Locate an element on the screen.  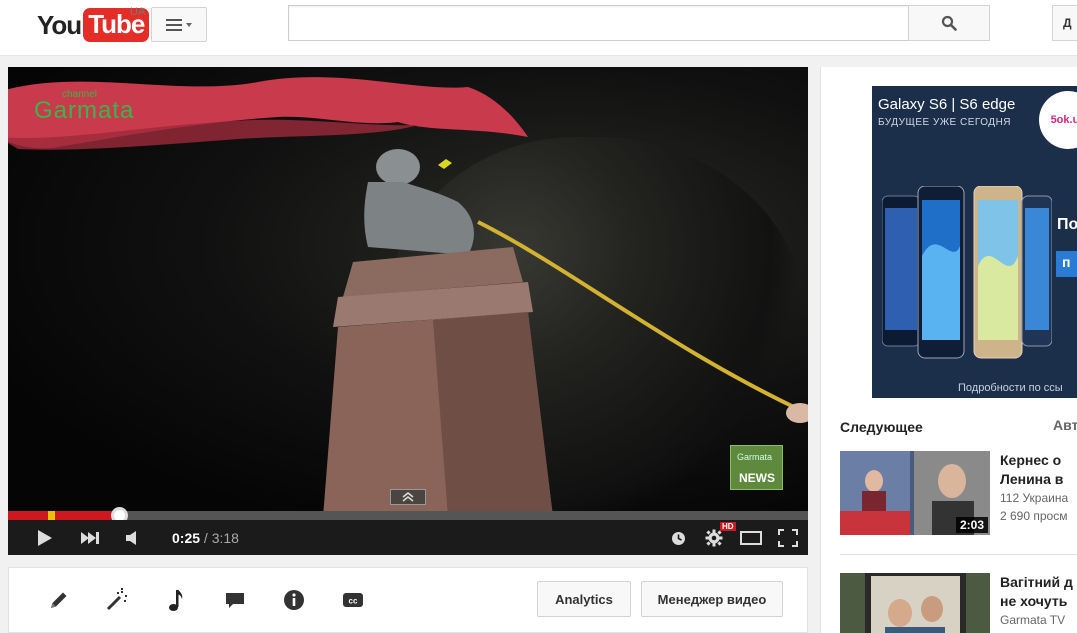
logo-region: UA is located at coordinates (138, 12).